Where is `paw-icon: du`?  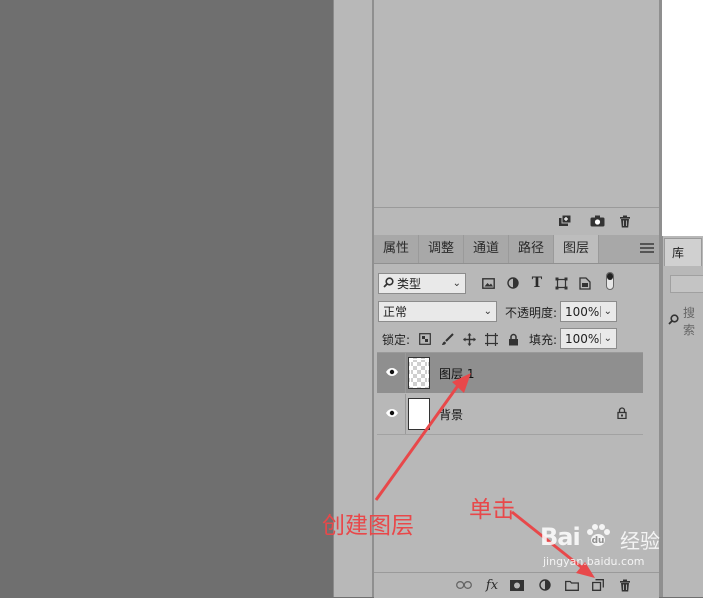
paw-icon: du is located at coordinates (598, 537).